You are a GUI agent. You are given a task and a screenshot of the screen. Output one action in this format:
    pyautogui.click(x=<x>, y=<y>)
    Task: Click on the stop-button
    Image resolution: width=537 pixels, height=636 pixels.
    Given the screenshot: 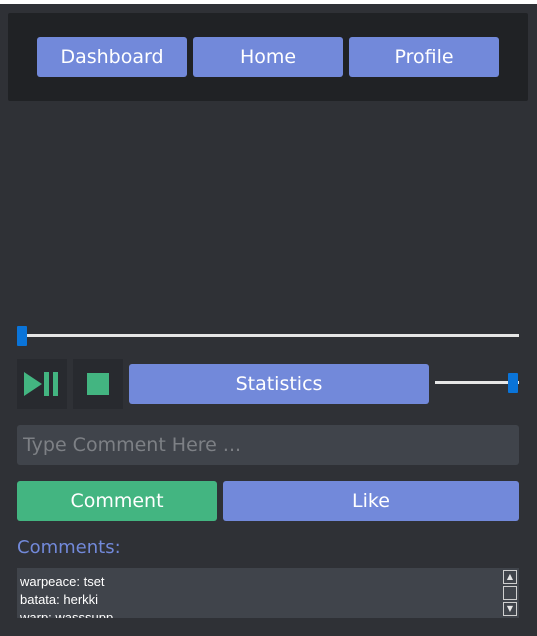 What is the action you would take?
    pyautogui.click(x=98, y=384)
    